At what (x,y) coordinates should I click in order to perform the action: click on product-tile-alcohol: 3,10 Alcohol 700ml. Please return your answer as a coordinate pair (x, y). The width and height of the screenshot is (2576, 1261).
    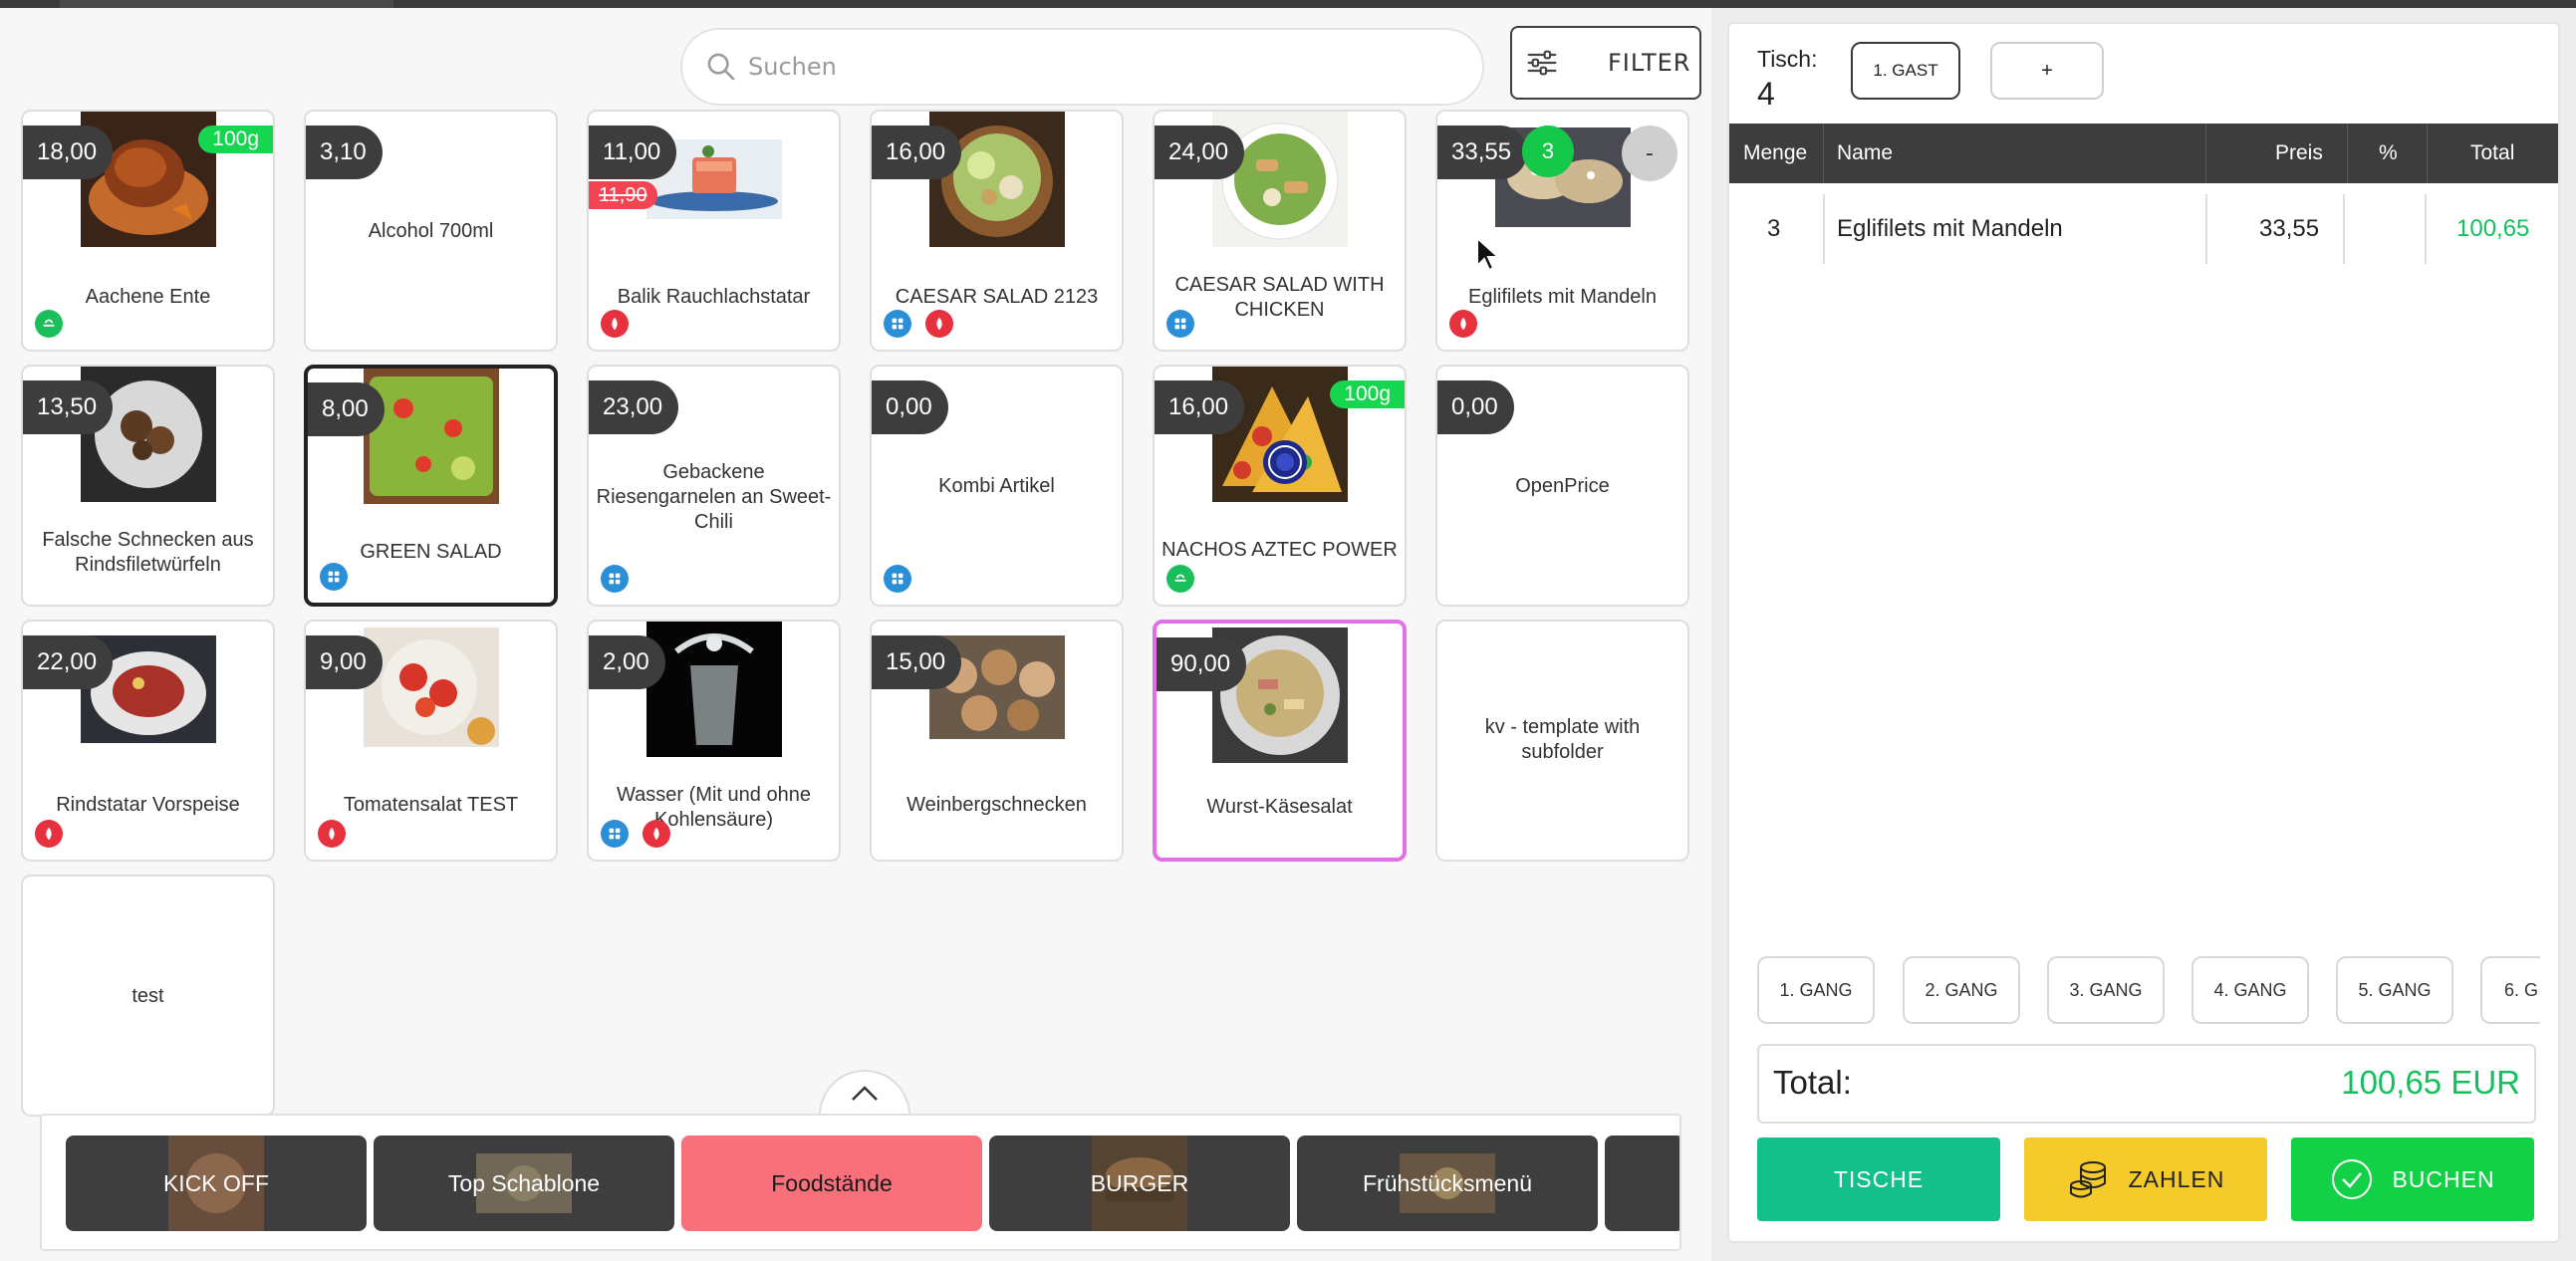
    Looking at the image, I should click on (431, 231).